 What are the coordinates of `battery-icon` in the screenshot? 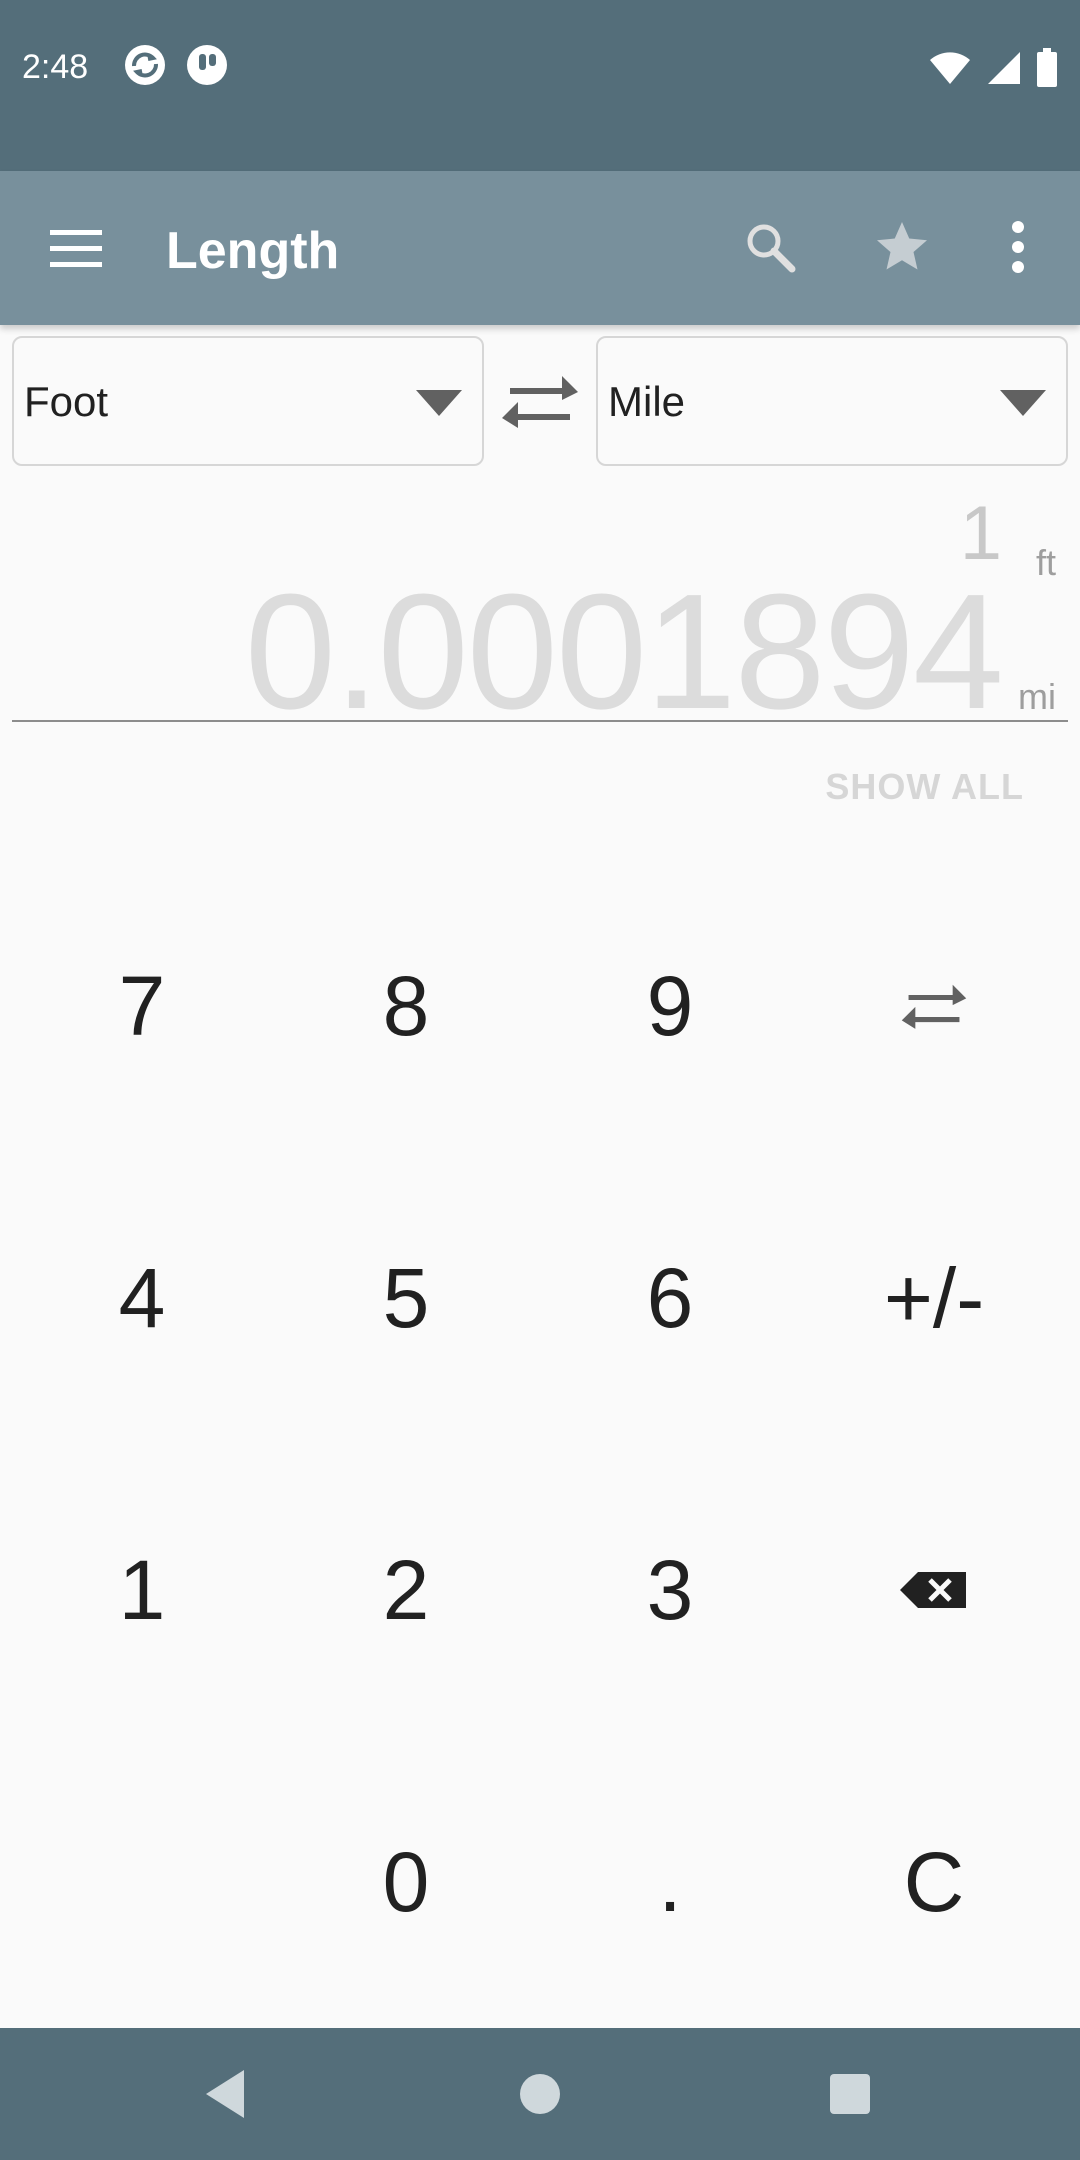 It's located at (1047, 67).